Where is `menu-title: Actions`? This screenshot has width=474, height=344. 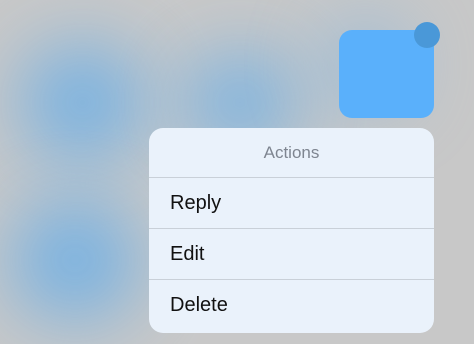 menu-title: Actions is located at coordinates (291, 153).